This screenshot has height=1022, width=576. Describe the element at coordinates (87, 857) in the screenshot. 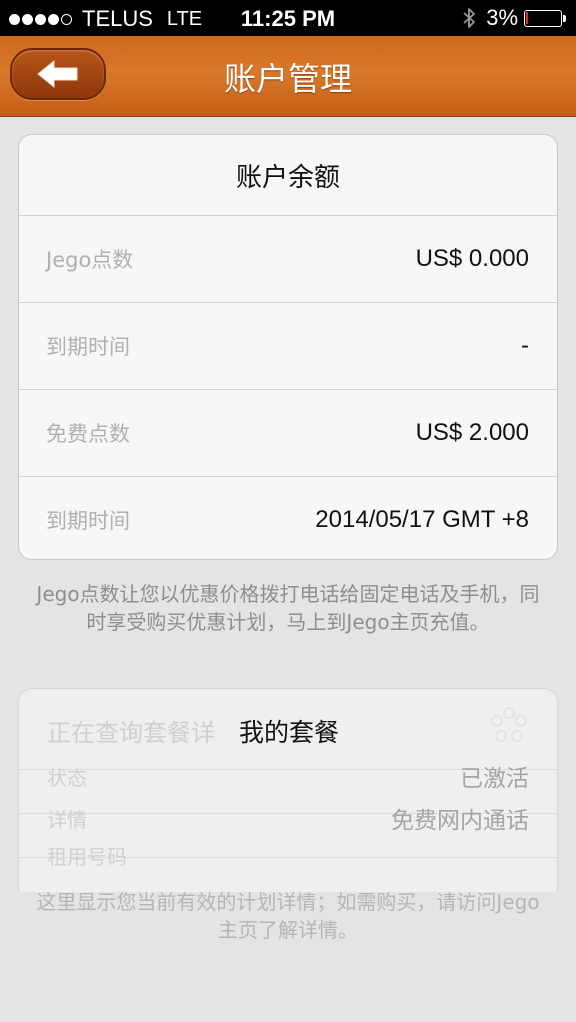

I see `row-label: 租用号码` at that location.